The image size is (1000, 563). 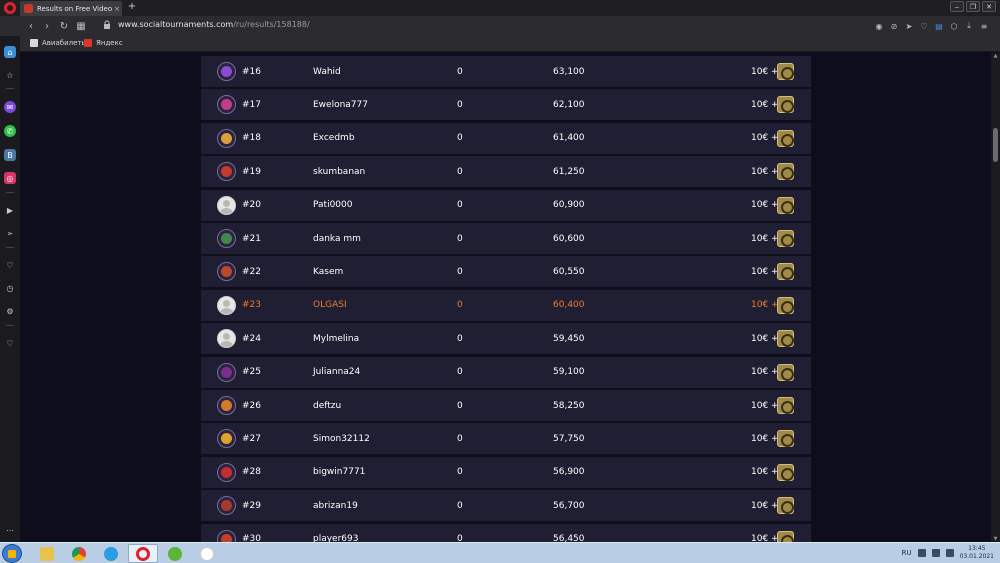 I want to click on tab-results: Results on Free Video Slot ×, so click(x=71, y=8).